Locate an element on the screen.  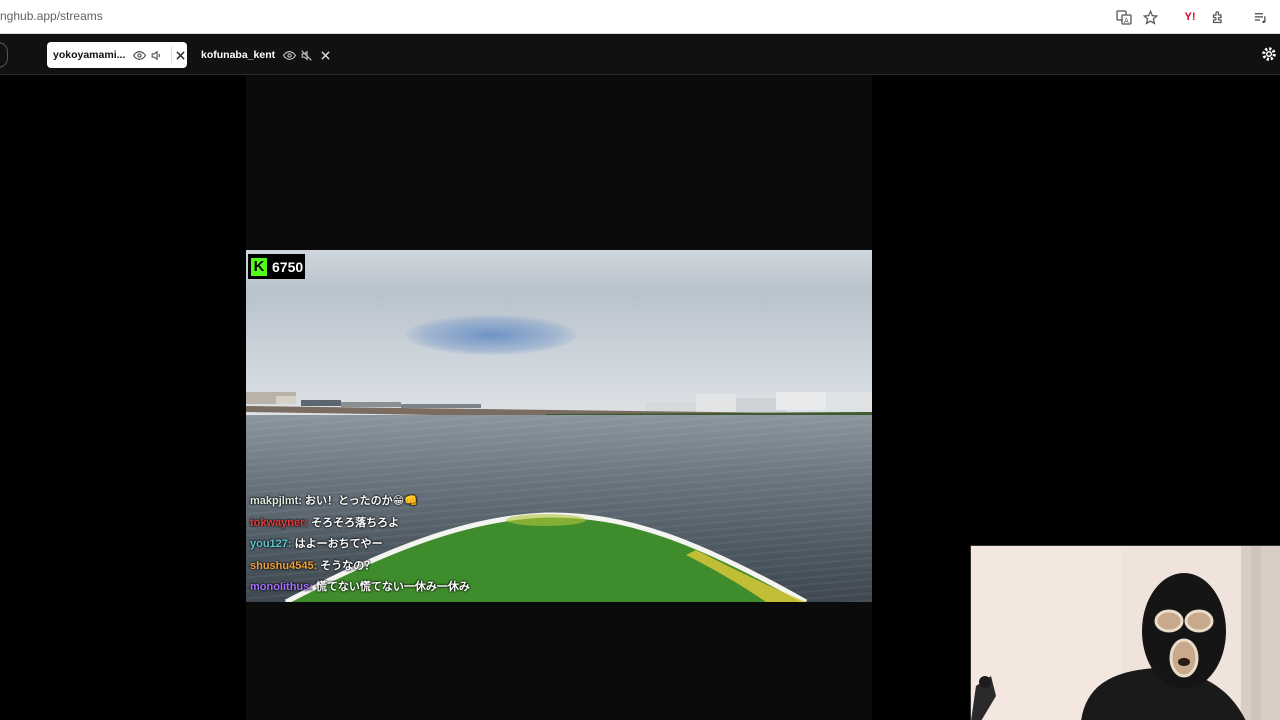
stream-tab-bar: yokoyamami... kofunaba_kent is located at coordinates (640, 54).